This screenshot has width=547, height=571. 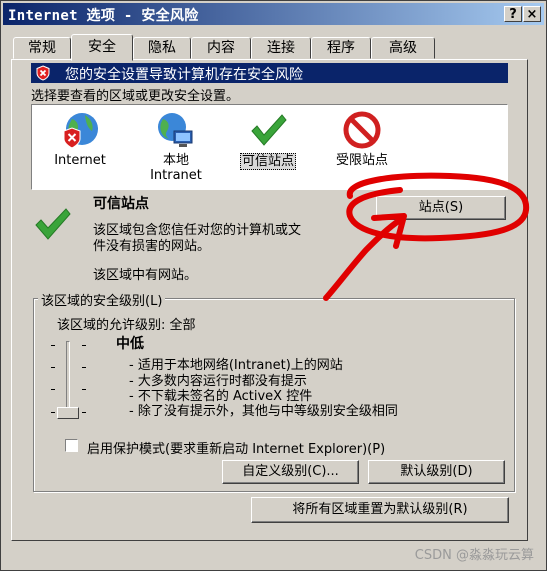 What do you see at coordinates (145, 275) in the screenshot?
I see `zone-status: 该区域中有网站。` at bounding box center [145, 275].